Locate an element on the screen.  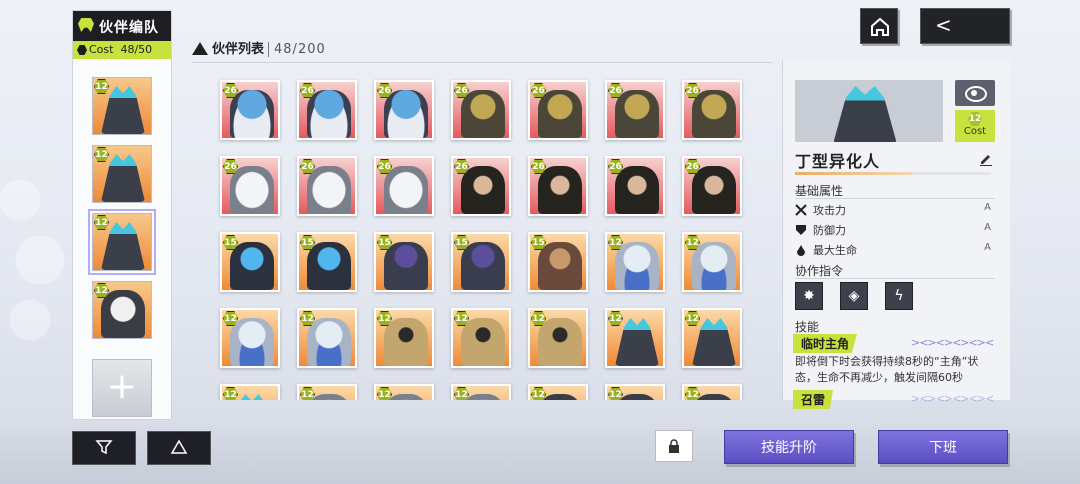
hex-icon is located at coordinates (82, 50).